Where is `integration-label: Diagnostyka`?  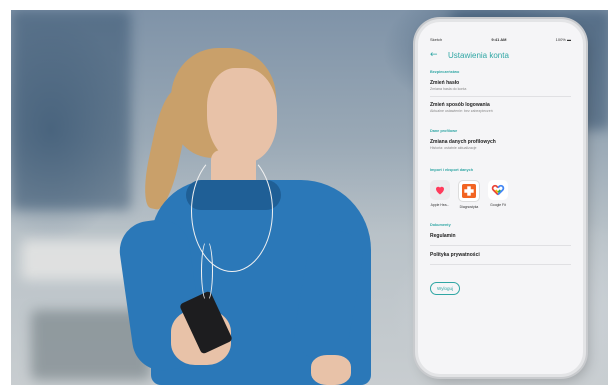
integration-label: Diagnostyka is located at coordinates (469, 207).